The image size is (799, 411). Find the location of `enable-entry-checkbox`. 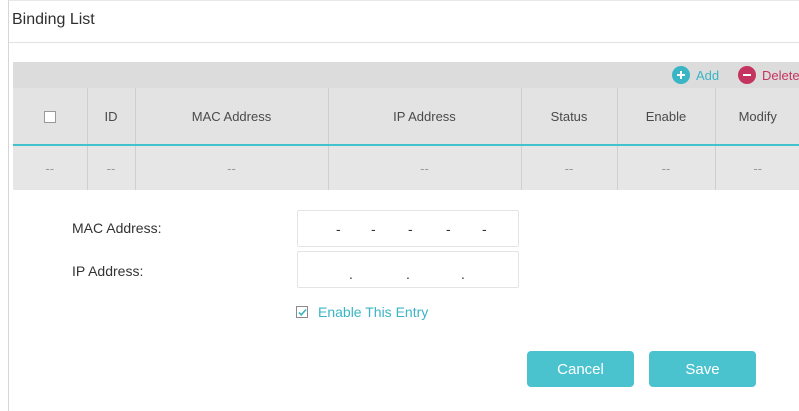

enable-entry-checkbox is located at coordinates (302, 312).